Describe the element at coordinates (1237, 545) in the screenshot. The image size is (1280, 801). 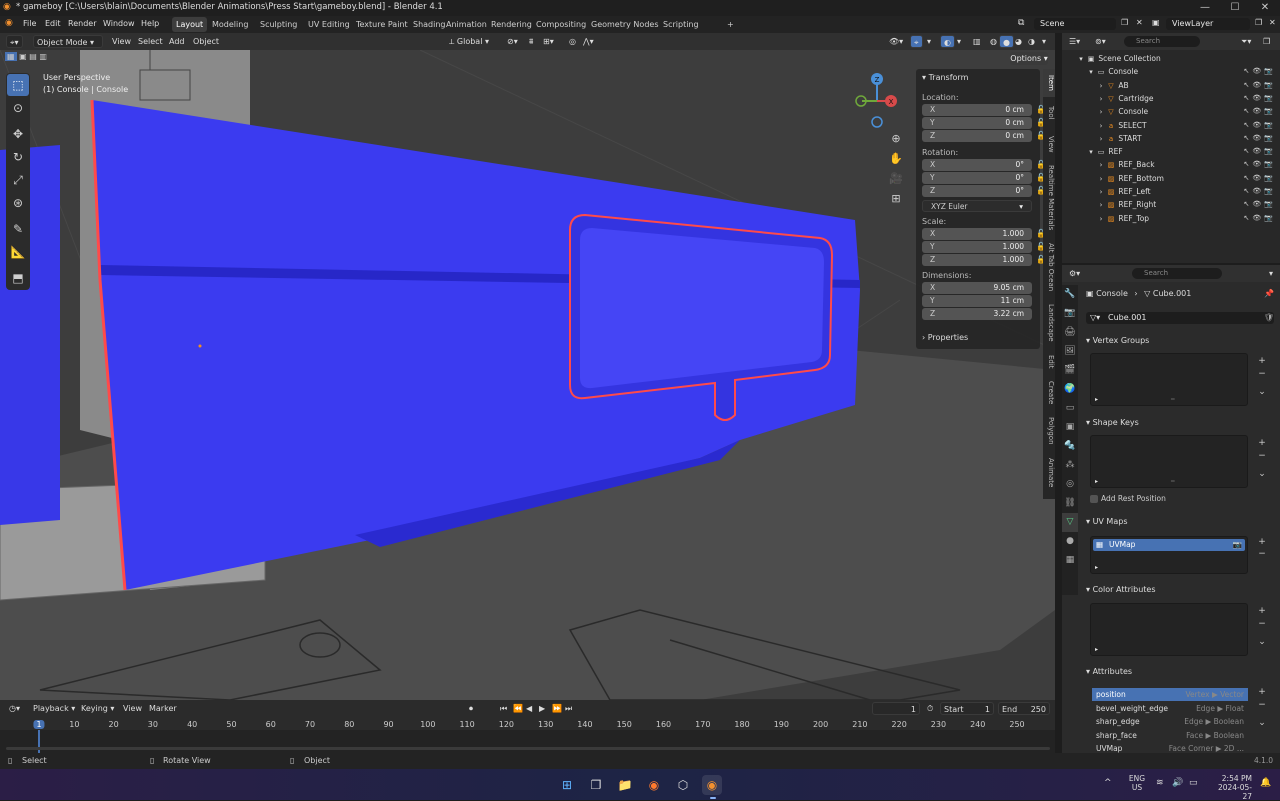
I see `render-camera-icon: 📷` at that location.